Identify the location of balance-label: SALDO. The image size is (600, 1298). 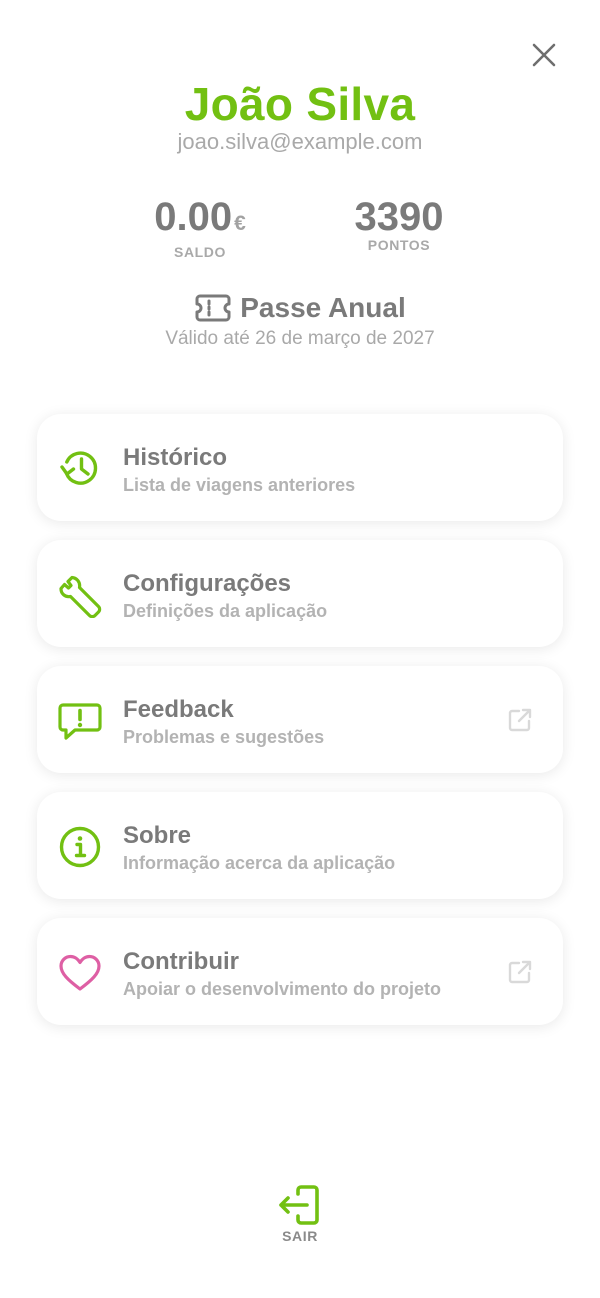
(200, 252).